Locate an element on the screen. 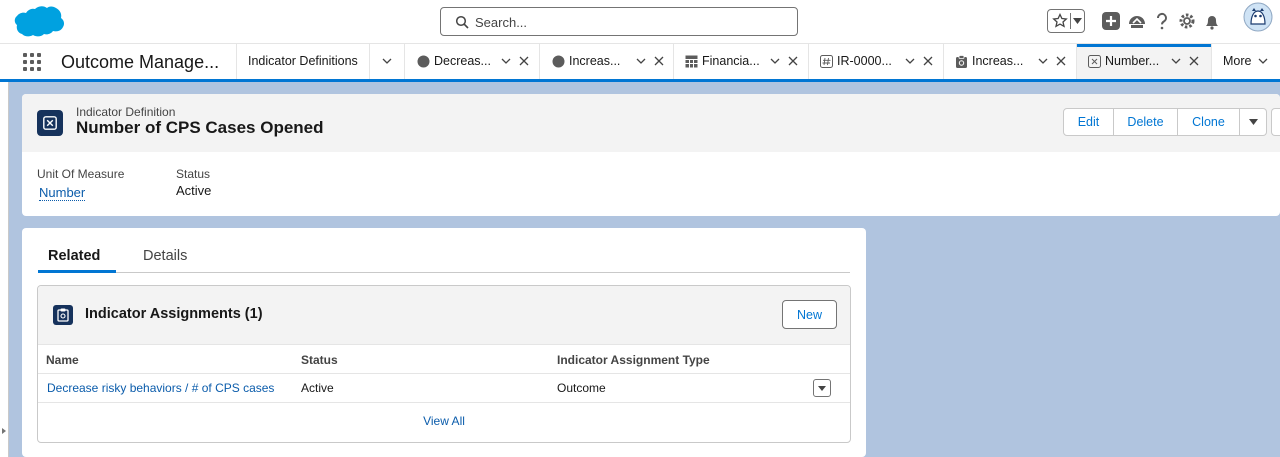 The width and height of the screenshot is (1280, 457). status-value: Active is located at coordinates (194, 190).